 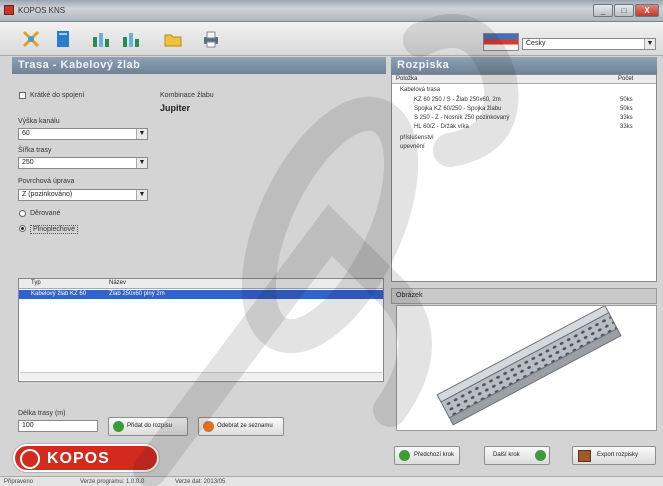 I want to click on field-label: Šířka trasy, so click(x=35, y=150).